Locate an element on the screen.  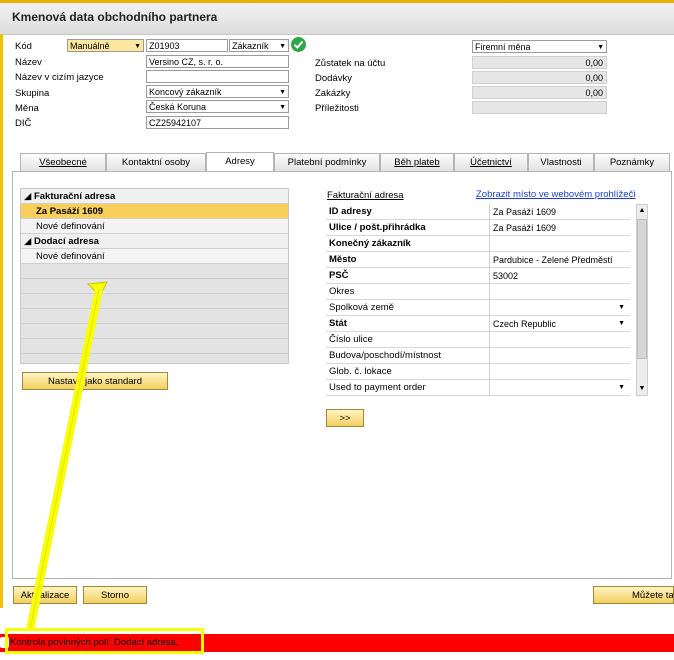
tab-poznamky: Poznámky is located at coordinates (632, 162).